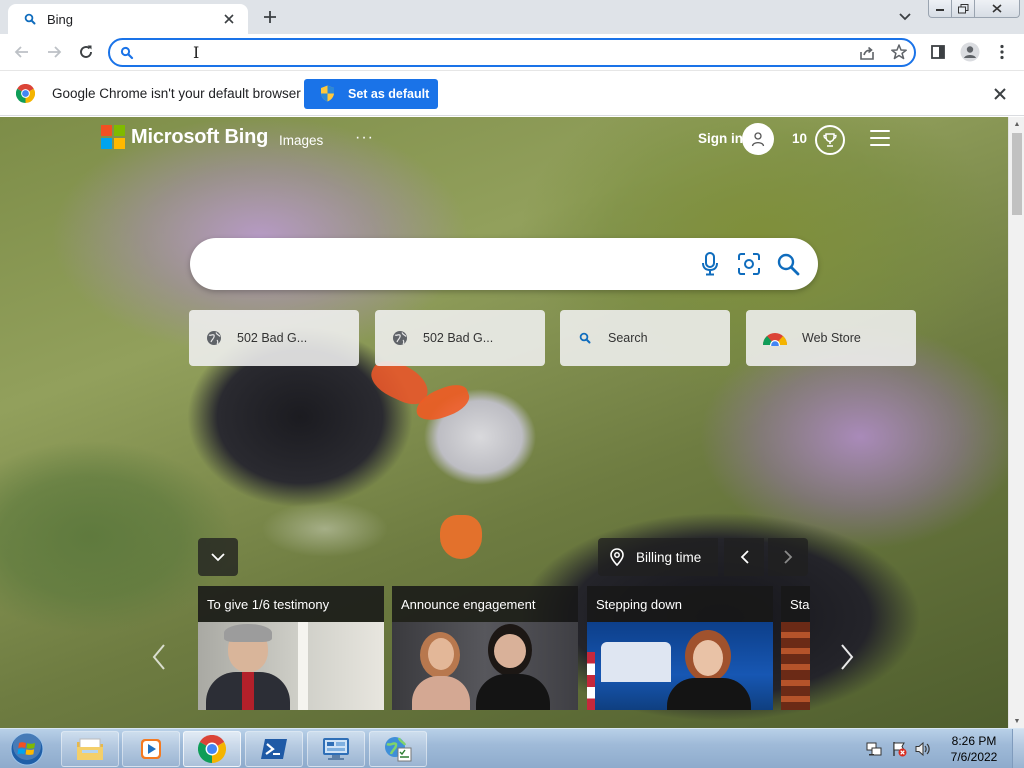 Image resolution: width=1024 pixels, height=768 pixels. What do you see at coordinates (940, 9) in the screenshot?
I see `minimize-button` at bounding box center [940, 9].